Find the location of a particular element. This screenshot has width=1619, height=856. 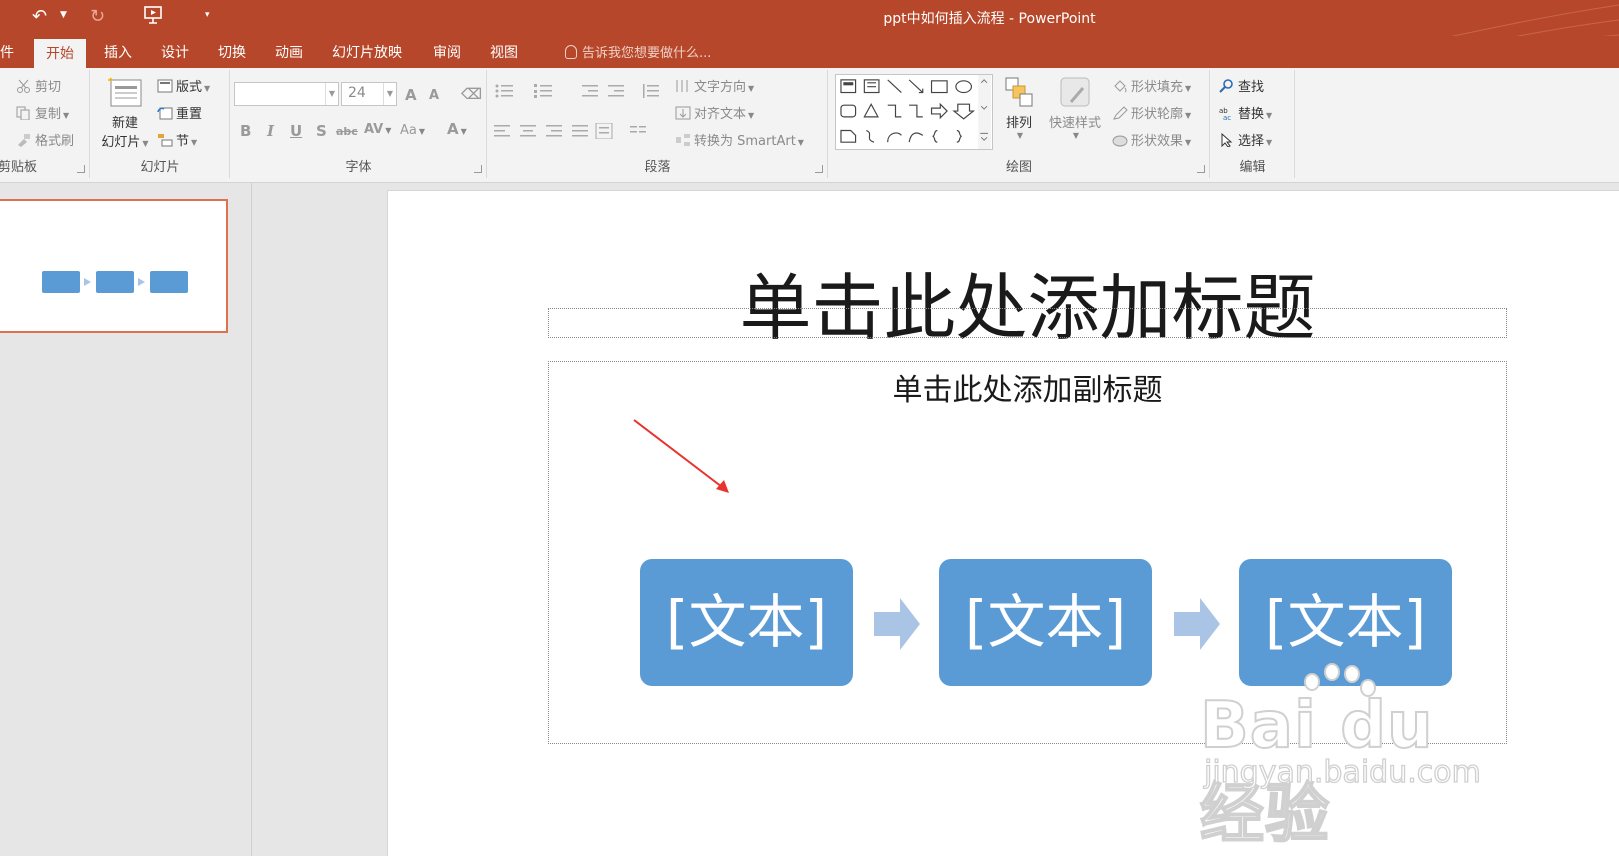

font-launcher-icon is located at coordinates (478, 169).